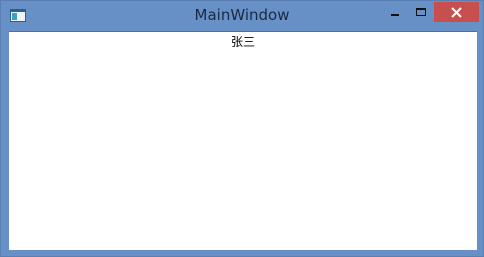 Image resolution: width=484 pixels, height=257 pixels. I want to click on app-icon-bar, so click(18, 11).